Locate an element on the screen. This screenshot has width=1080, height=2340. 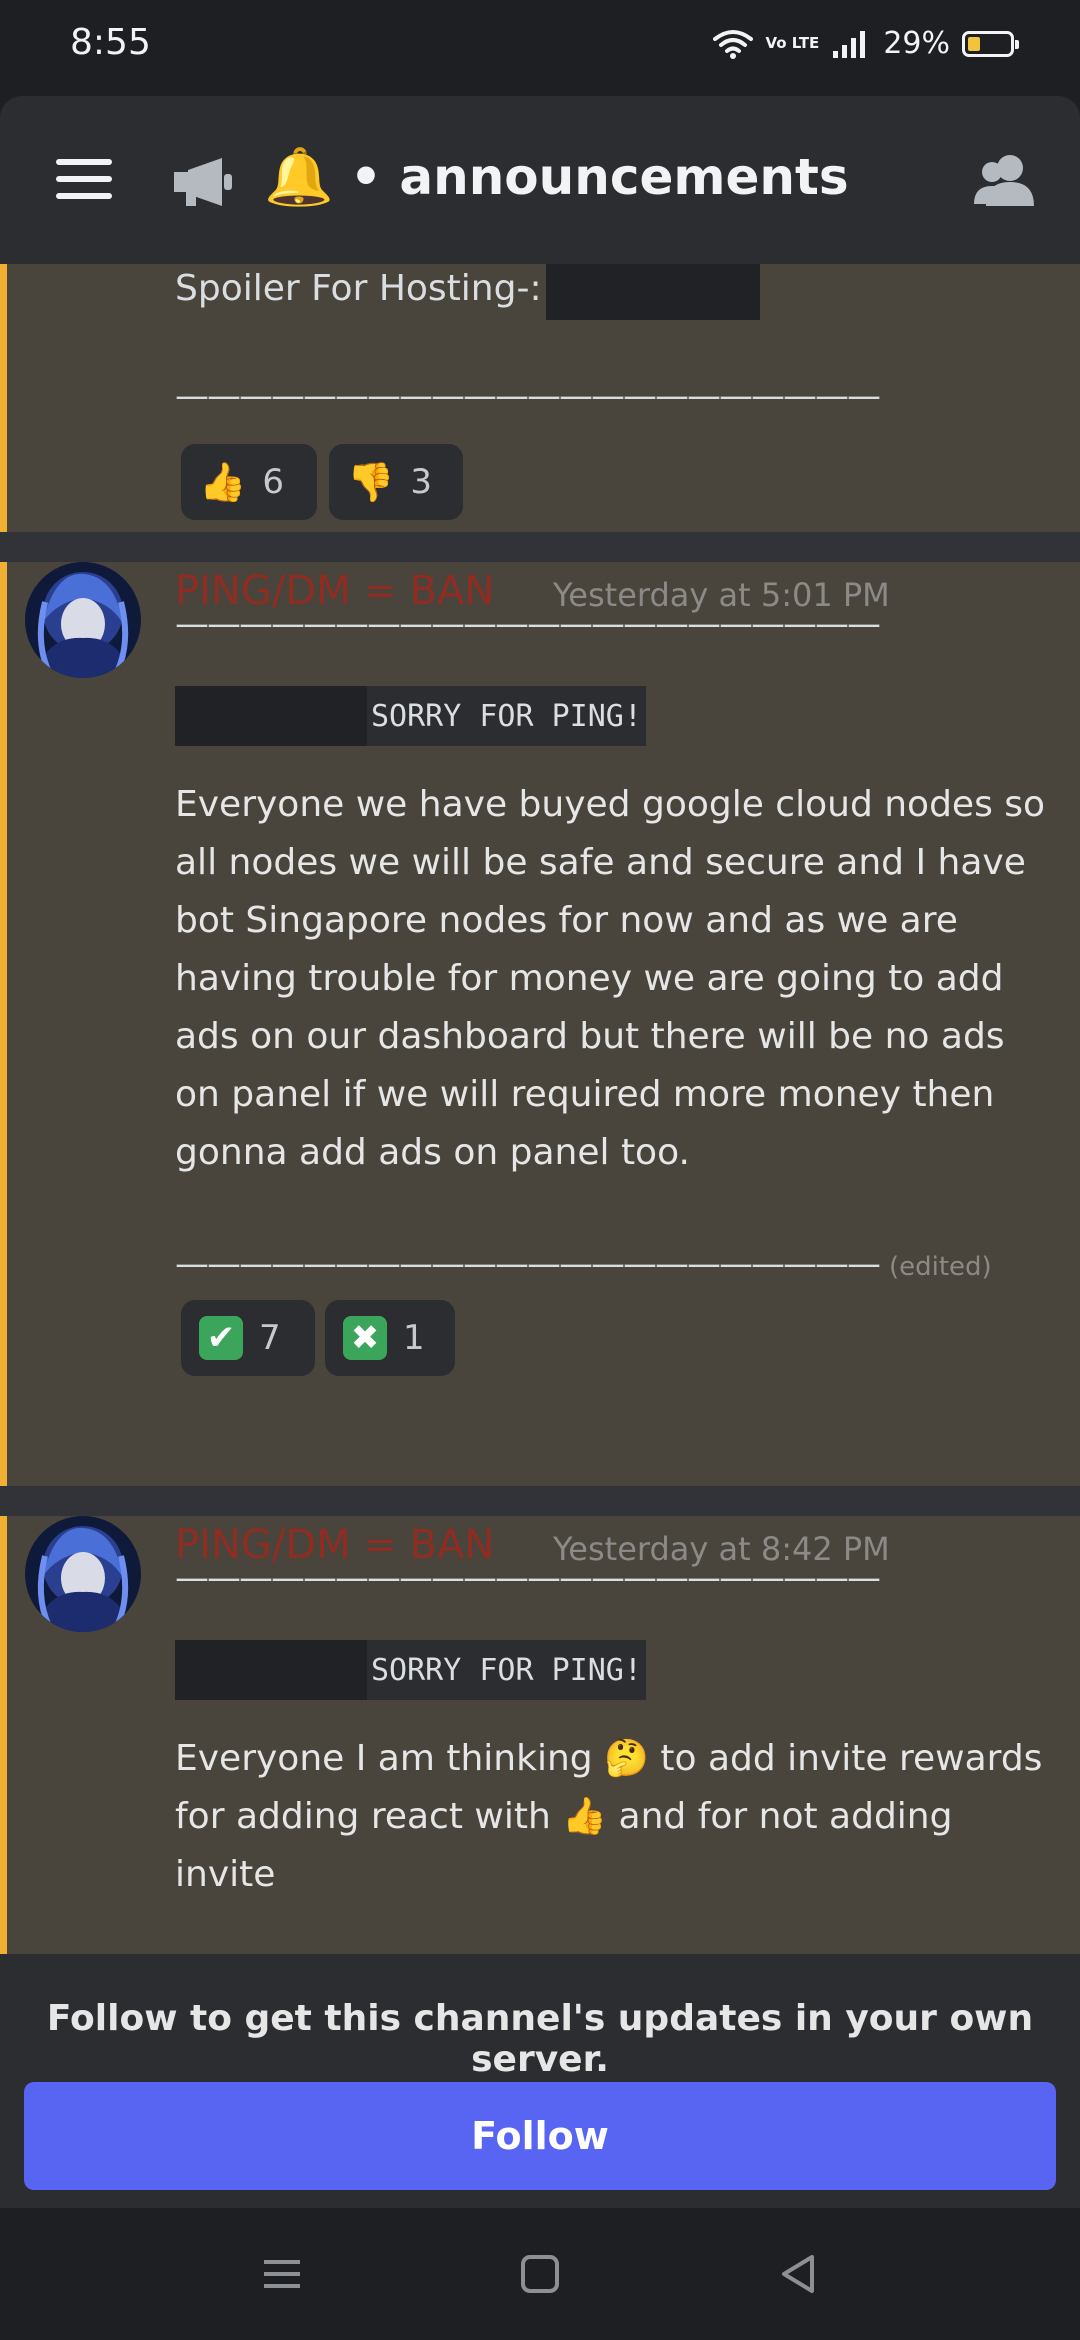
reaction-count: 7 is located at coordinates (270, 1338).